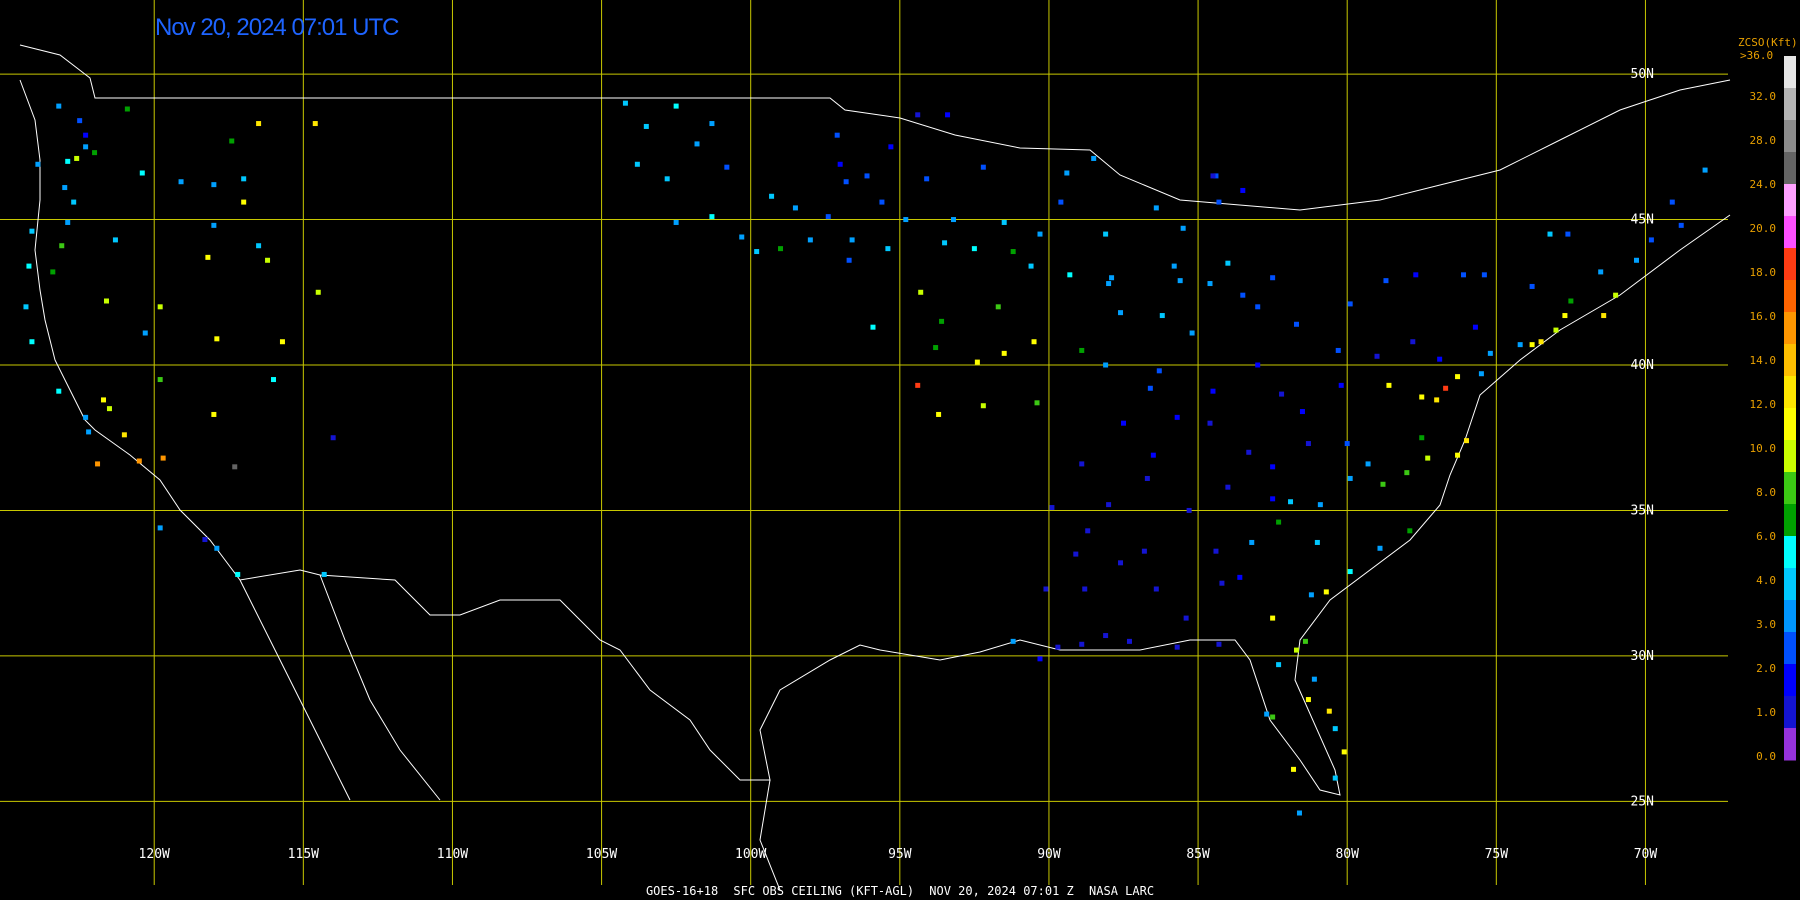  I want to click on lon-label: 110W, so click(452, 854).